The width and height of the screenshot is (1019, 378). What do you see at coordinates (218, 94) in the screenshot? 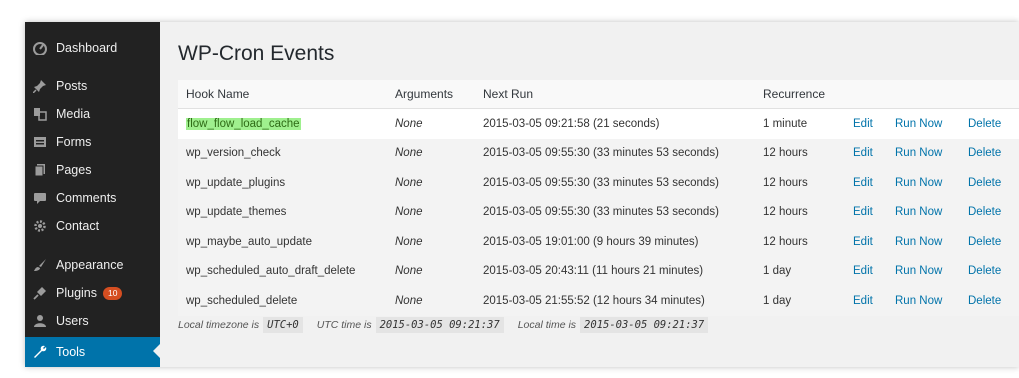
I see `column-header-hook-name: Hook Name` at bounding box center [218, 94].